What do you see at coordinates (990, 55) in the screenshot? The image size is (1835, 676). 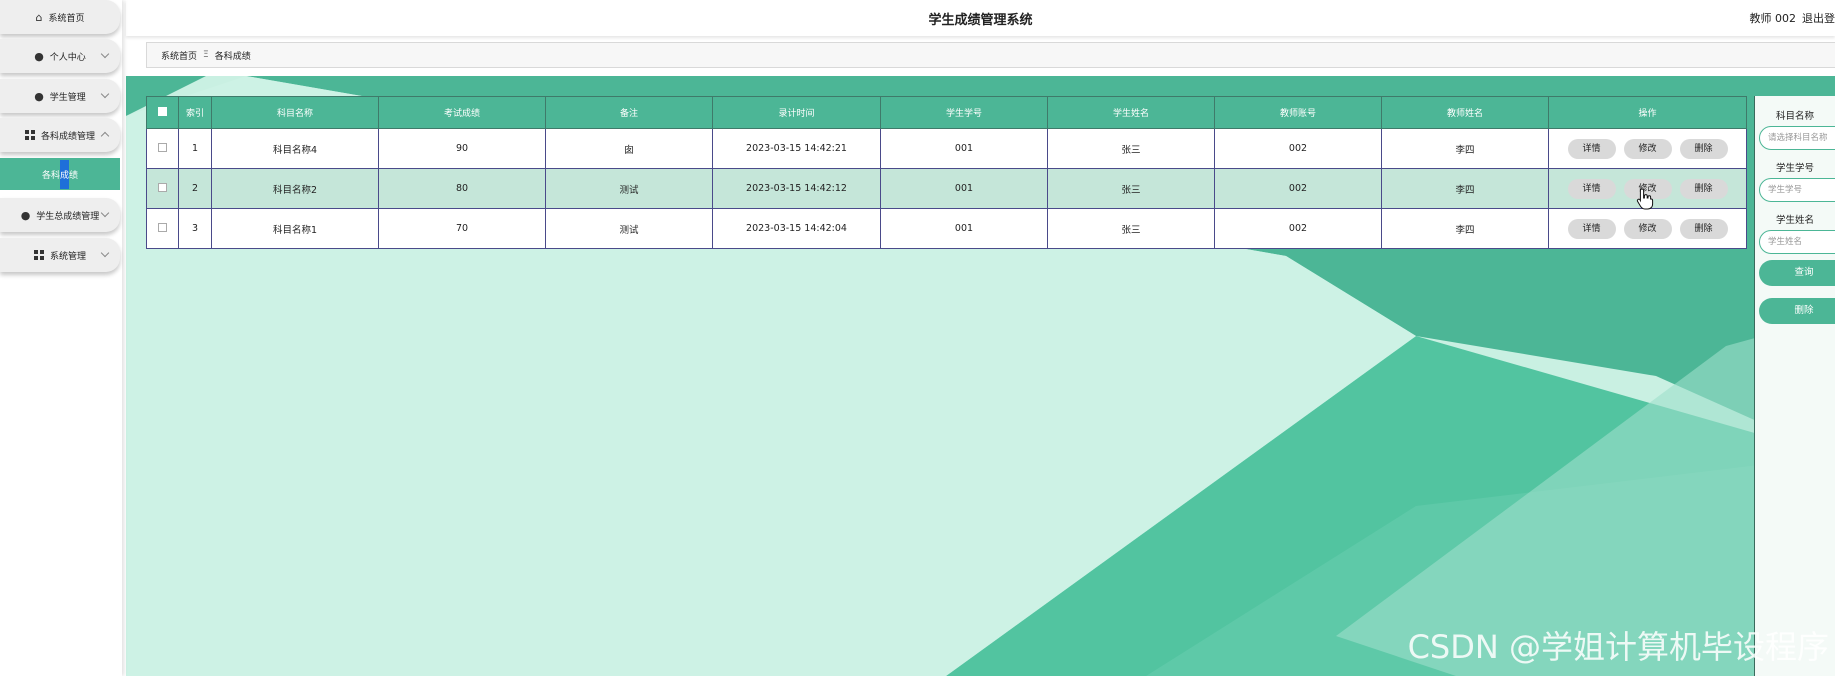 I see `breadcrumb: 系统首页 Ξ 各科成绩` at bounding box center [990, 55].